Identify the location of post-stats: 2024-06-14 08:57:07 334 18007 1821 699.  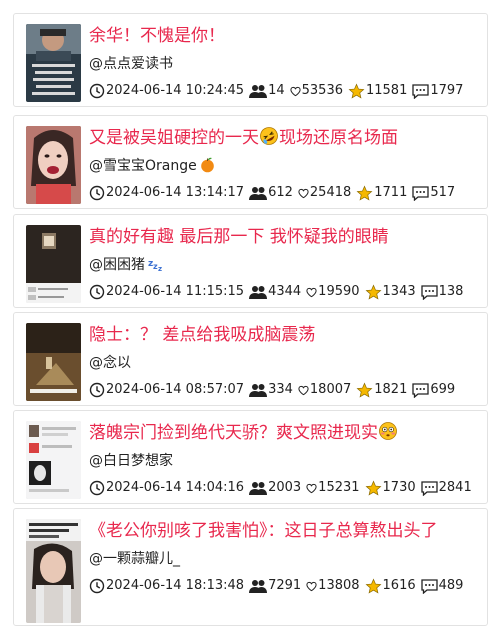
(274, 390).